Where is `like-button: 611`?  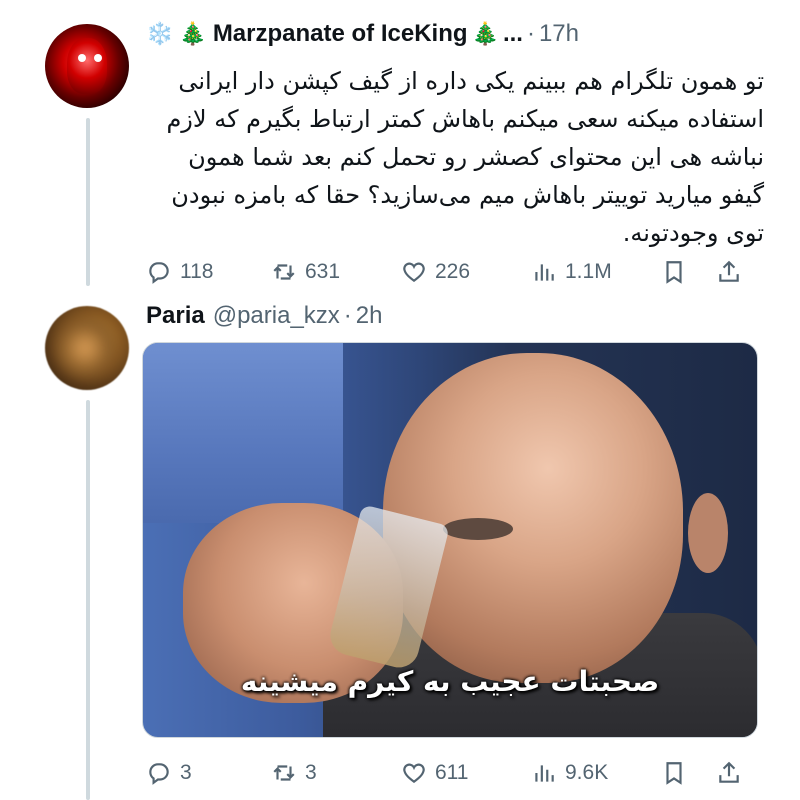 like-button: 611 is located at coordinates (466, 773).